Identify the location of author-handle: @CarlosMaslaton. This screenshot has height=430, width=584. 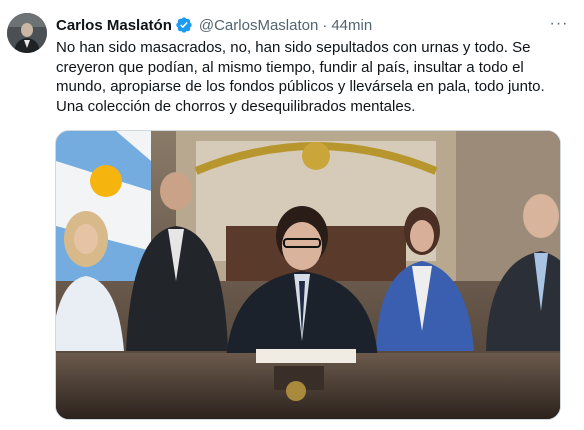
(258, 25).